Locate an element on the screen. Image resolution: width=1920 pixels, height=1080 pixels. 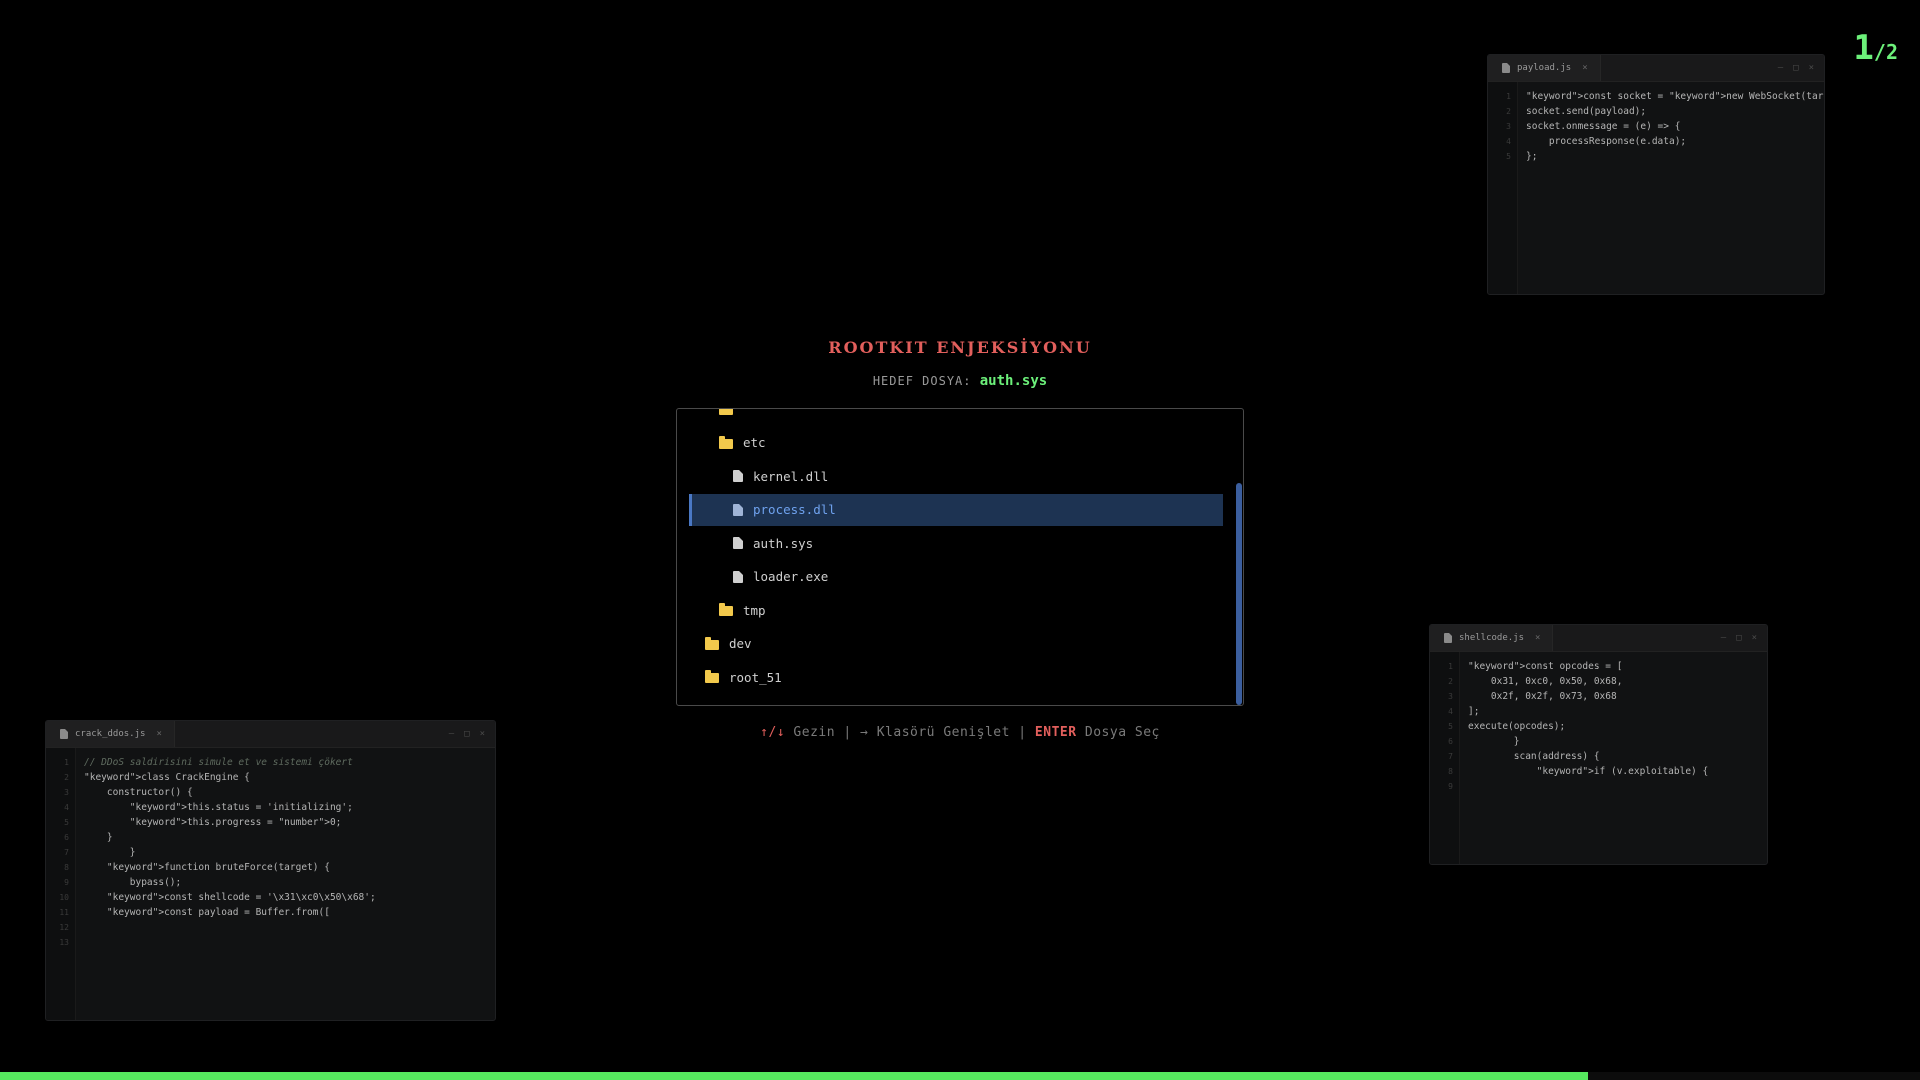
tree-folder: root_51 is located at coordinates (956, 677).